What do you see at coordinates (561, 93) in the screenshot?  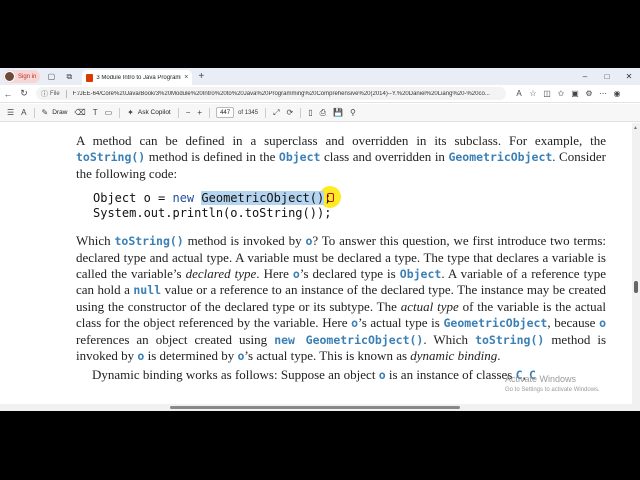 I see `favorites-icon: ✩` at bounding box center [561, 93].